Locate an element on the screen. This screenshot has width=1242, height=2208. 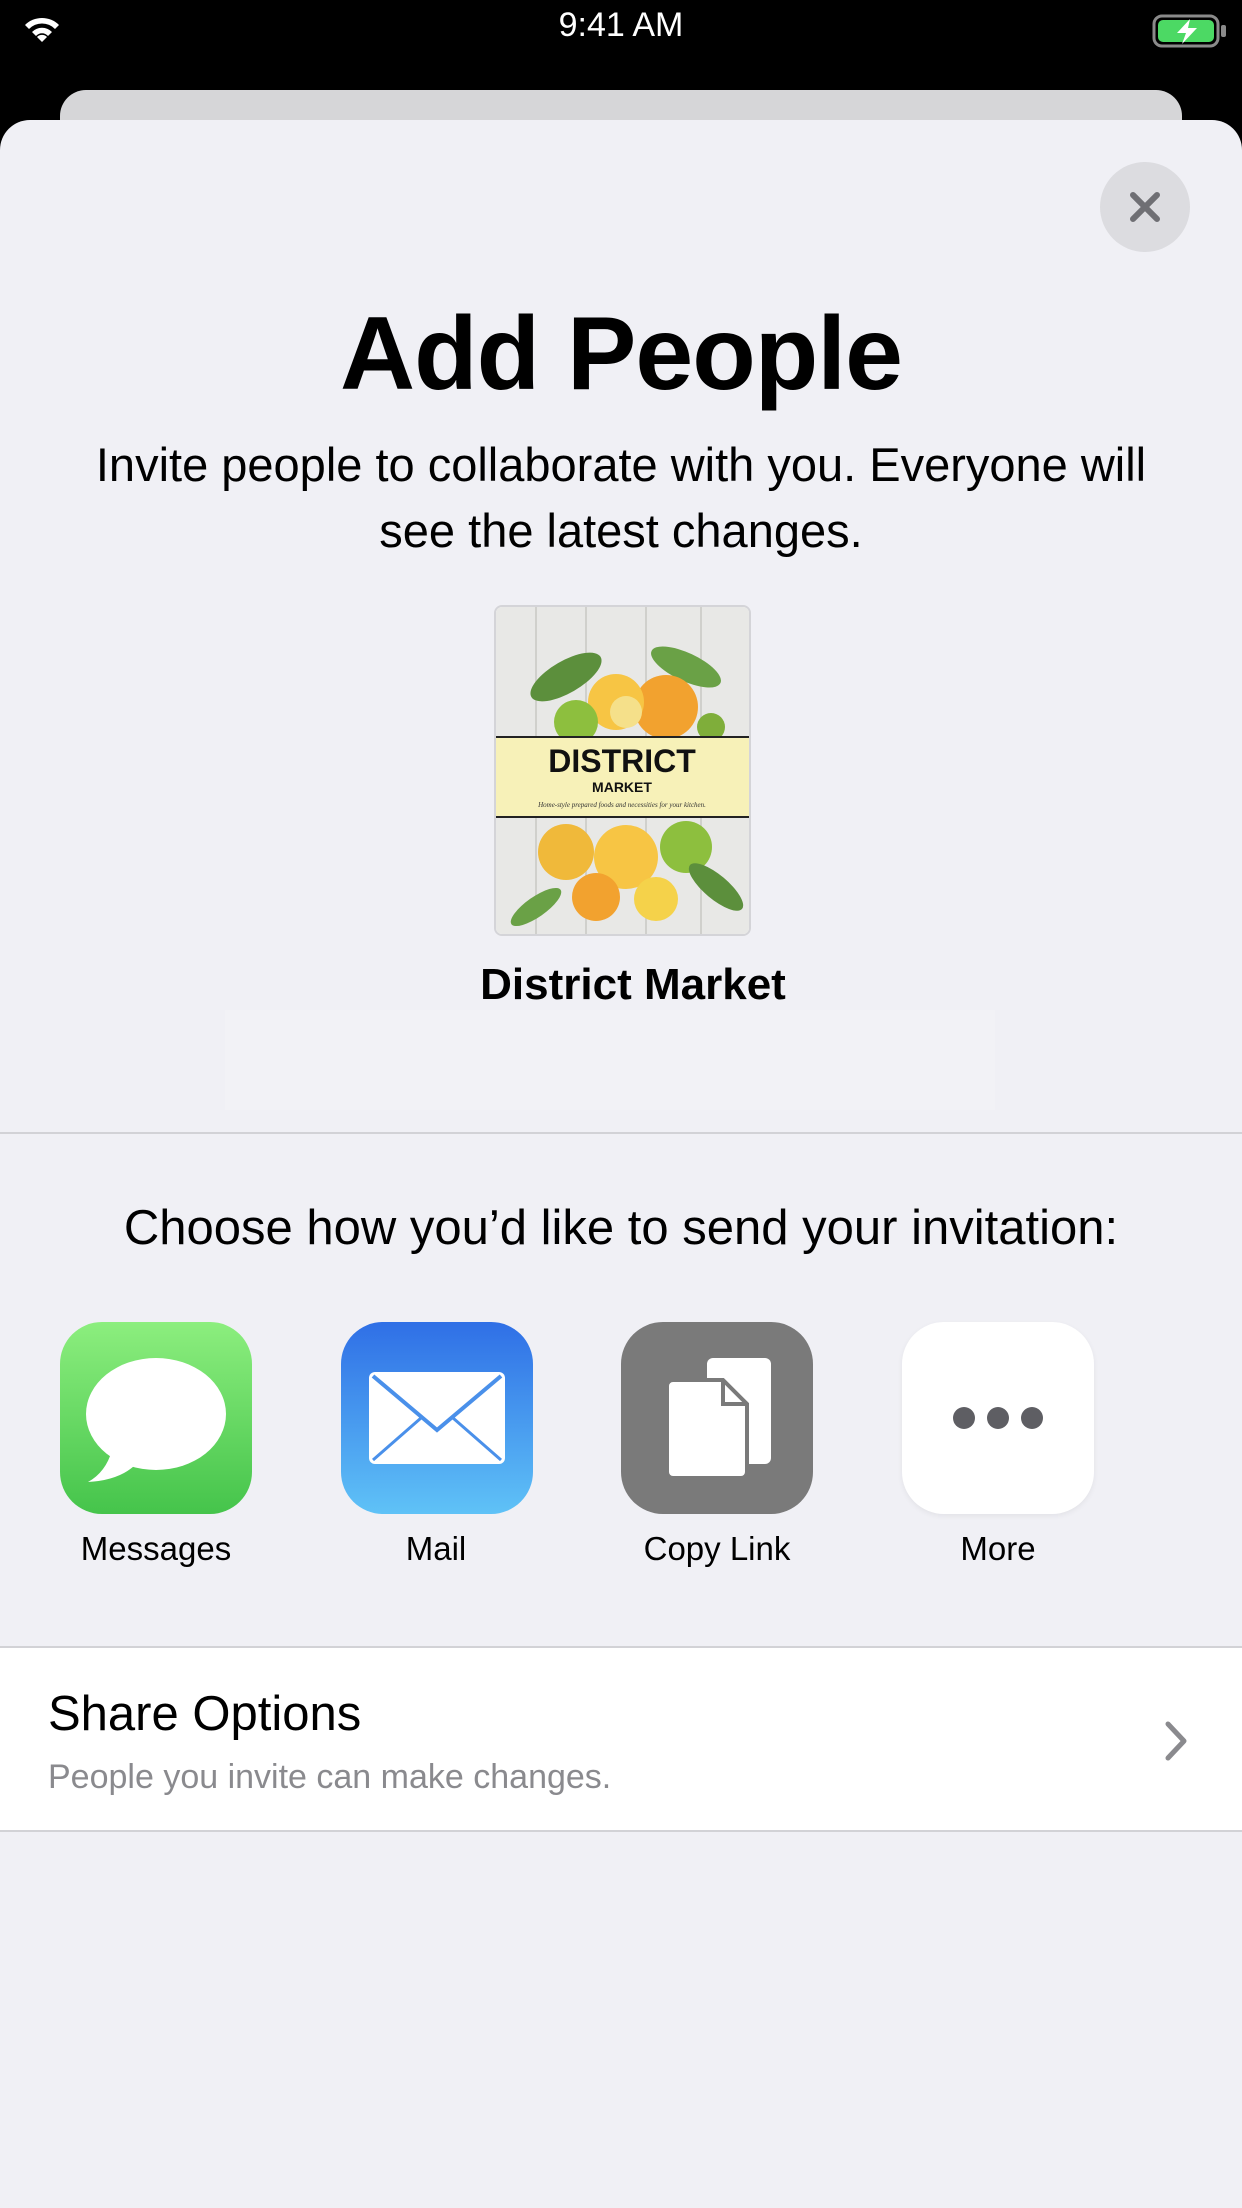
document-name: District Market is located at coordinates (633, 984).